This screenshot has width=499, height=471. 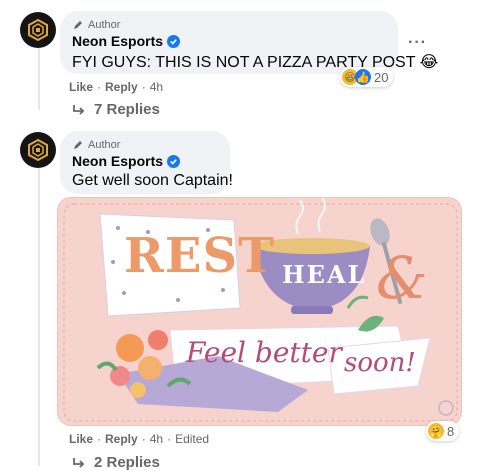 I want to click on reaction-count: 20, so click(x=381, y=77).